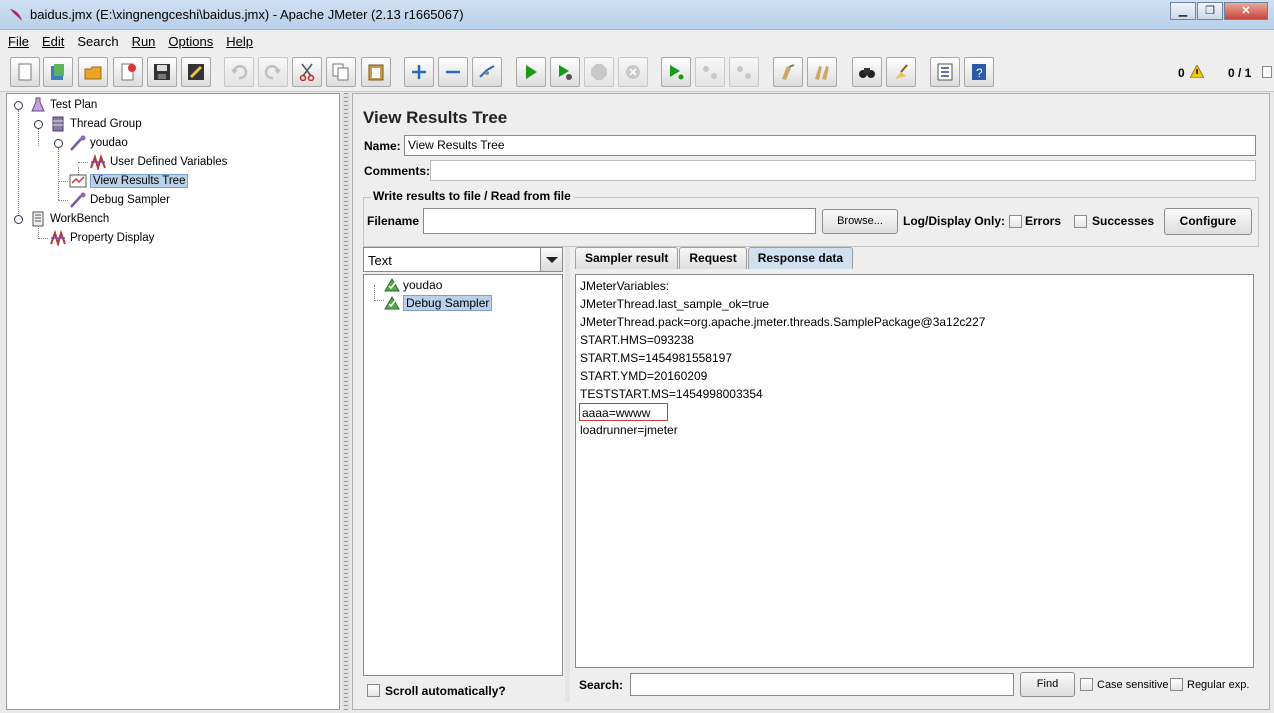 This screenshot has width=1274, height=713. Describe the element at coordinates (392, 284) in the screenshot. I see `success-icon` at that location.